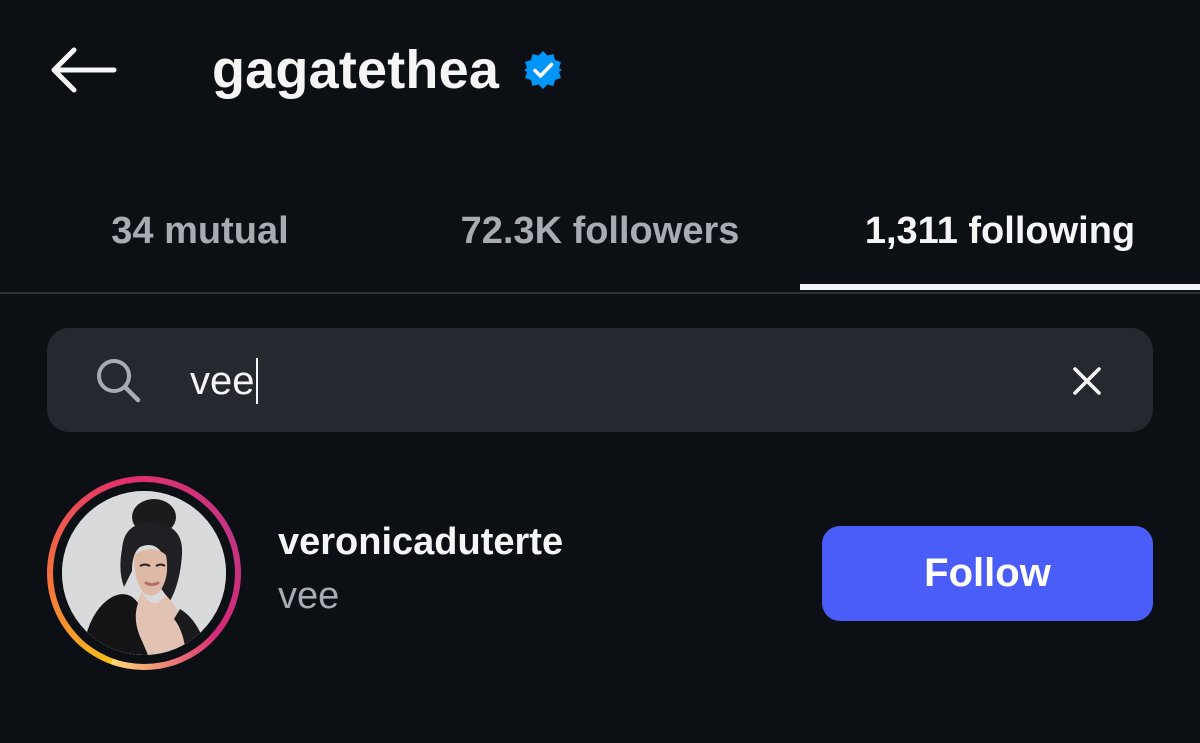 The image size is (1200, 743). I want to click on back-button, so click(83, 70).